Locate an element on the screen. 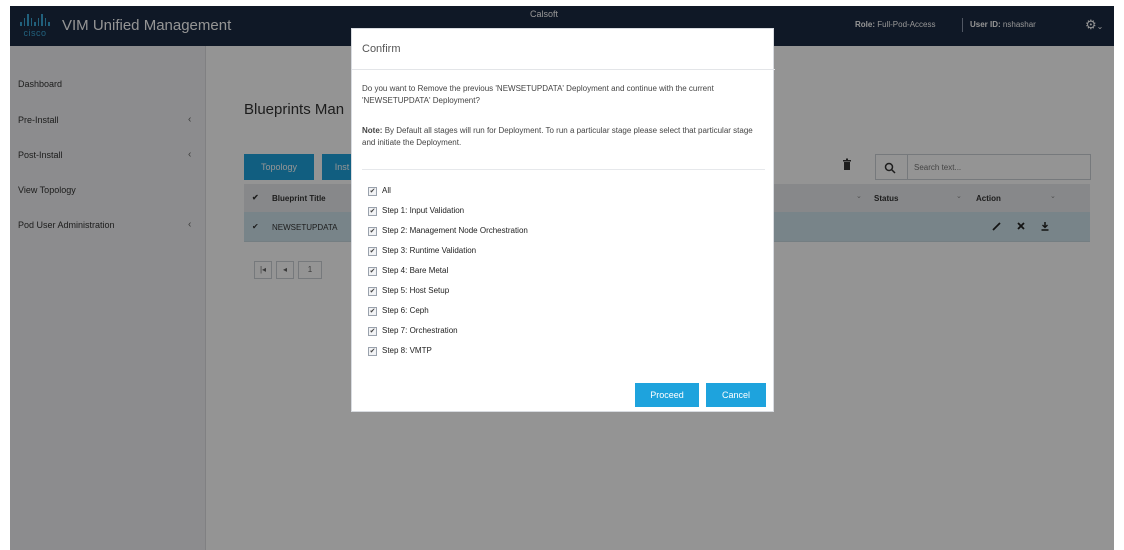 Image resolution: width=1124 pixels, height=550 pixels. stage-label: Step 6: Ceph is located at coordinates (405, 310).